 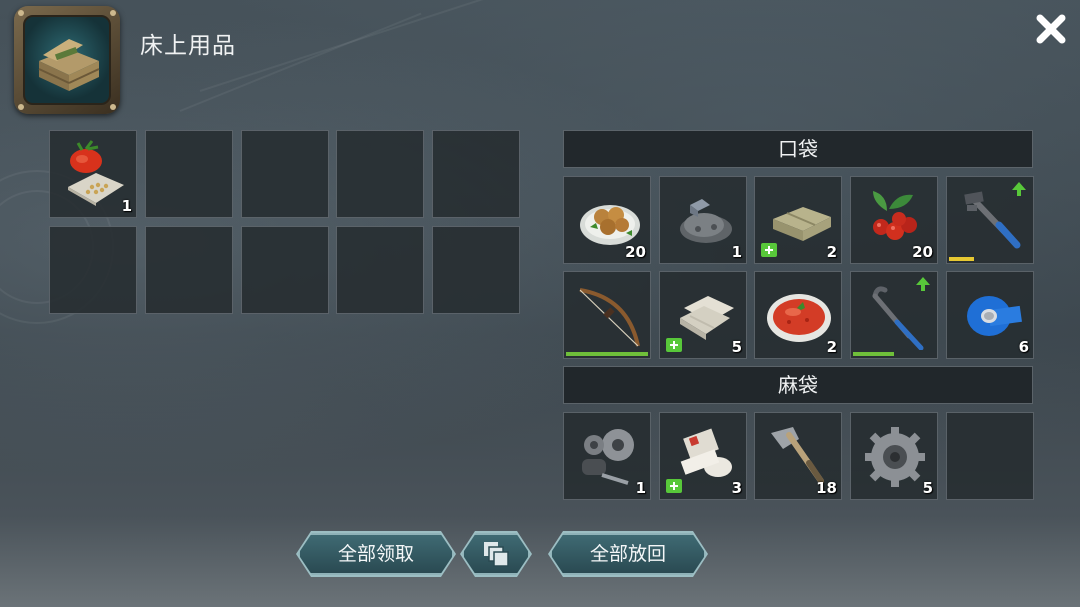 I want to click on cog-wheel-icon, so click(x=895, y=457).